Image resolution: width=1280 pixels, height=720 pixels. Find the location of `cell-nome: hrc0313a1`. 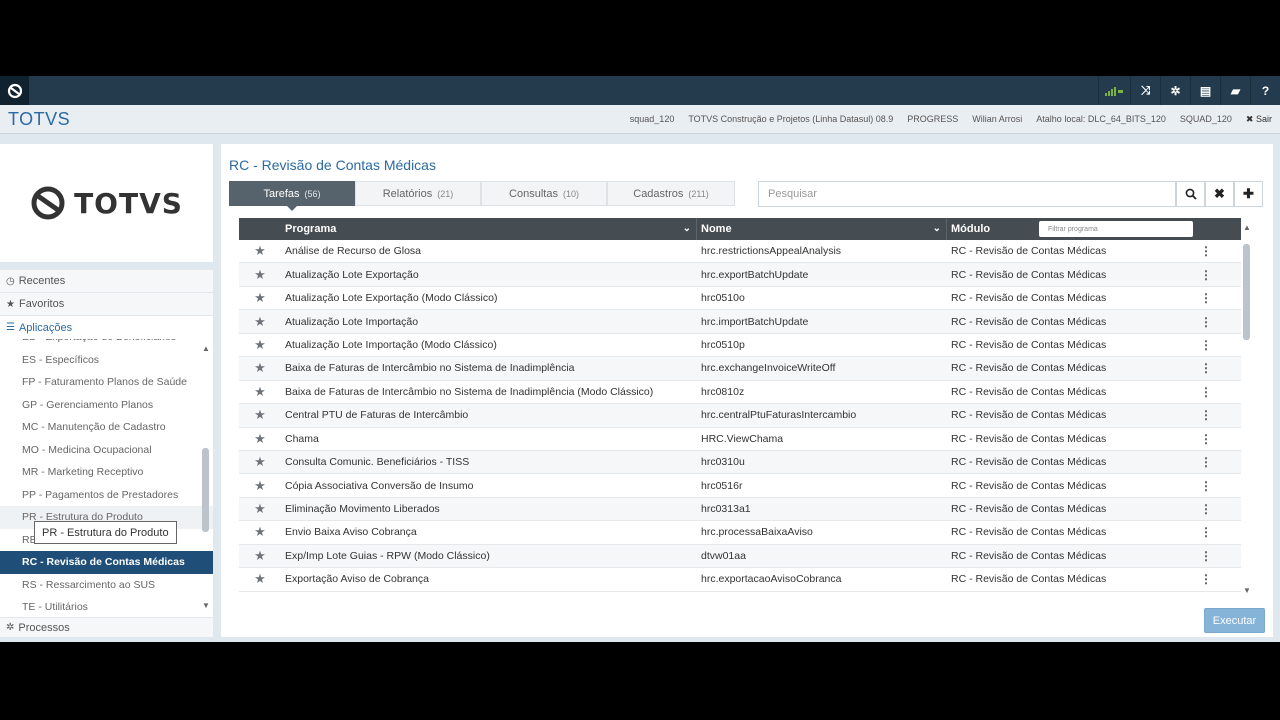

cell-nome: hrc0313a1 is located at coordinates (726, 509).